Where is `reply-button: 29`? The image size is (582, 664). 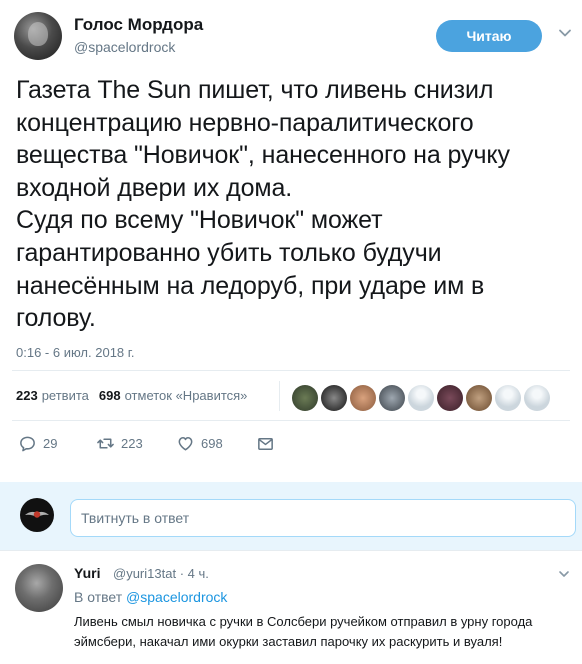
reply-button: 29 is located at coordinates (37, 443).